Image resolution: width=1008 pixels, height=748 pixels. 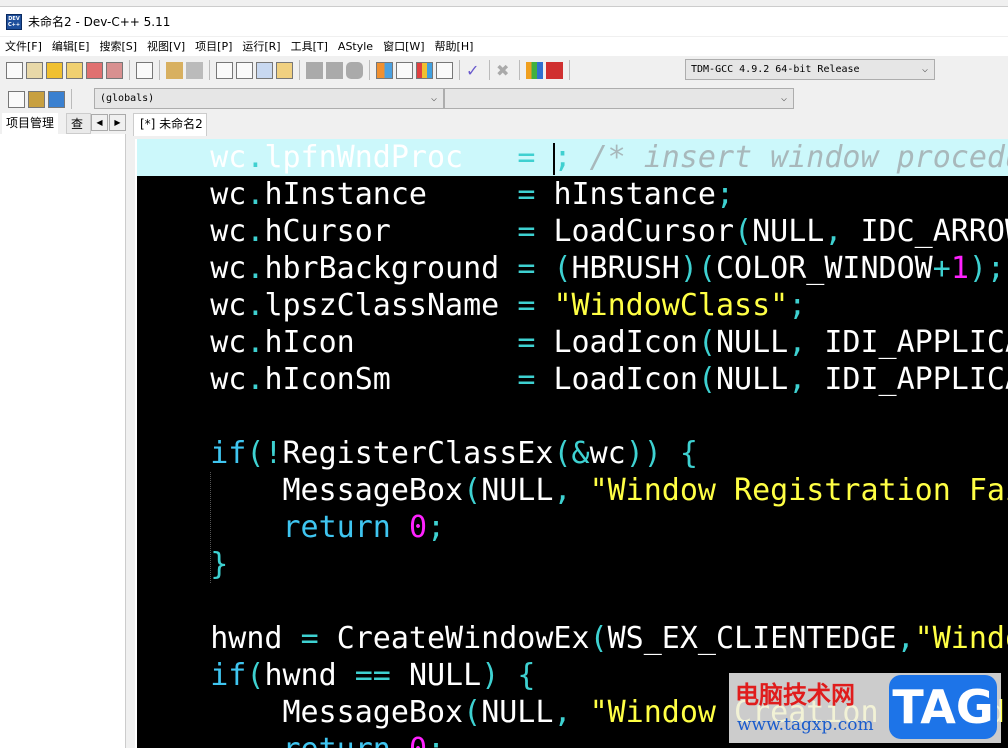 I want to click on save-icon, so click(x=54, y=70).